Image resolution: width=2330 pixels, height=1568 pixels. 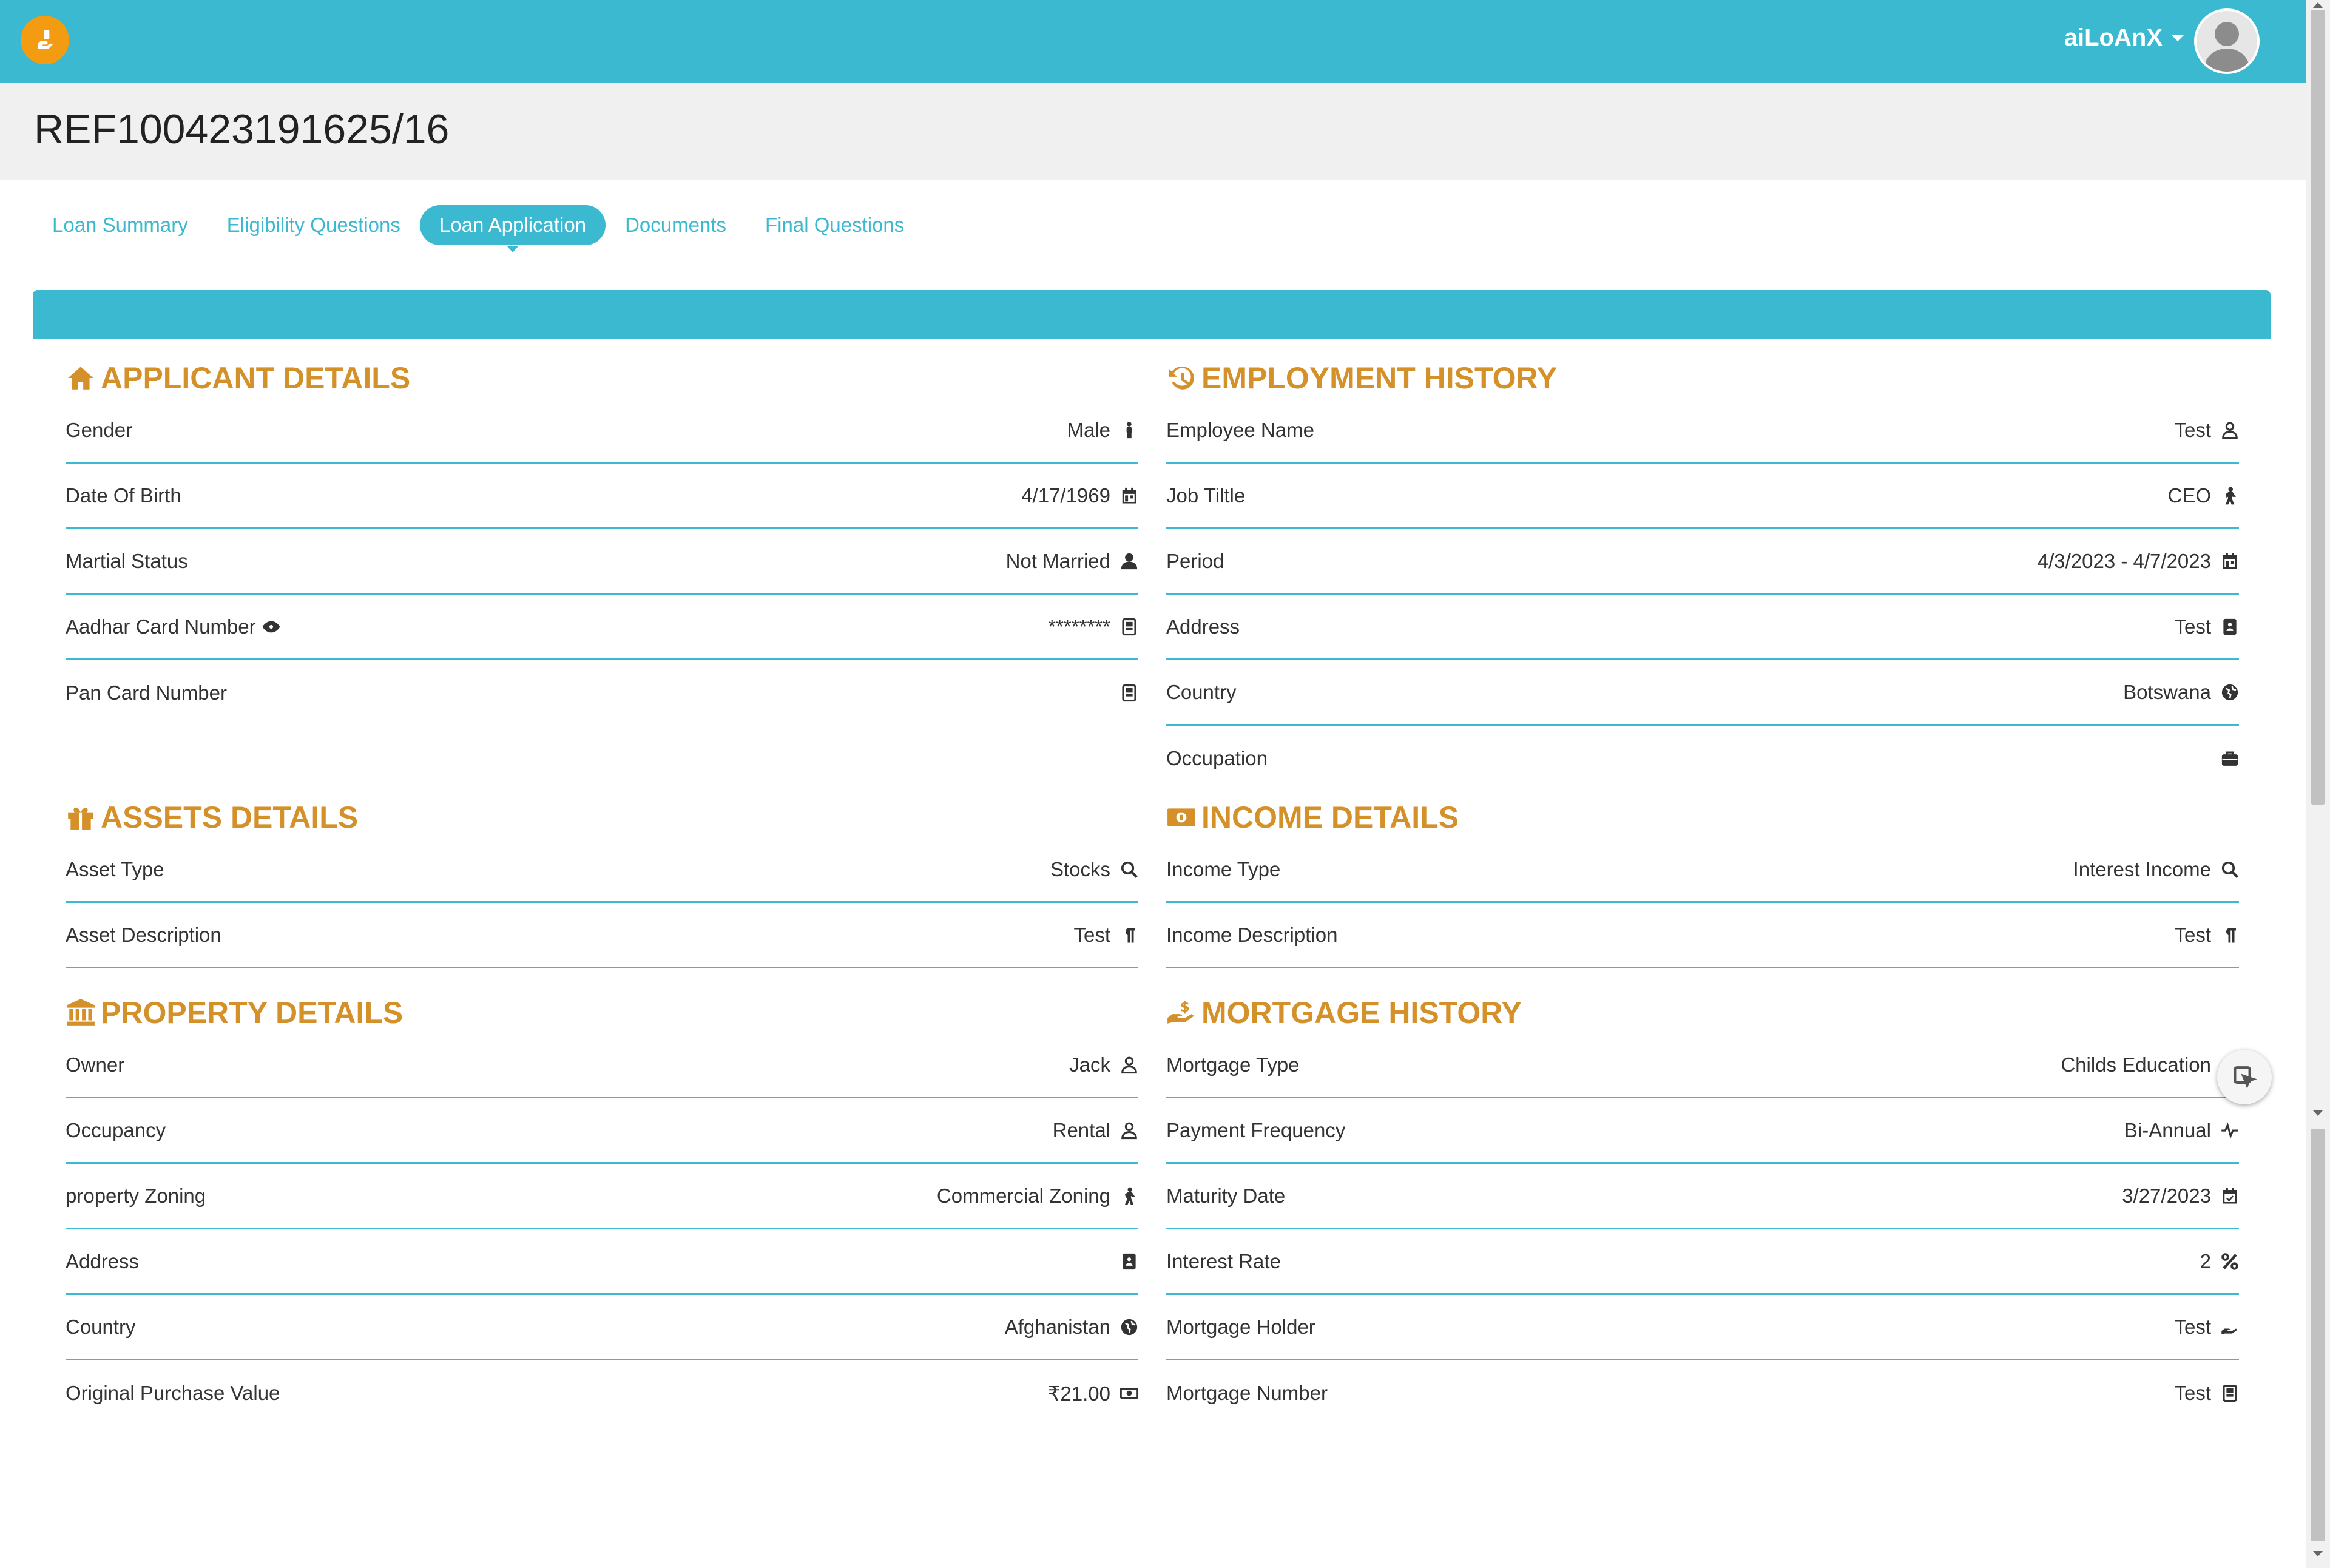 I want to click on vertical-scrollbar, so click(x=2318, y=784).